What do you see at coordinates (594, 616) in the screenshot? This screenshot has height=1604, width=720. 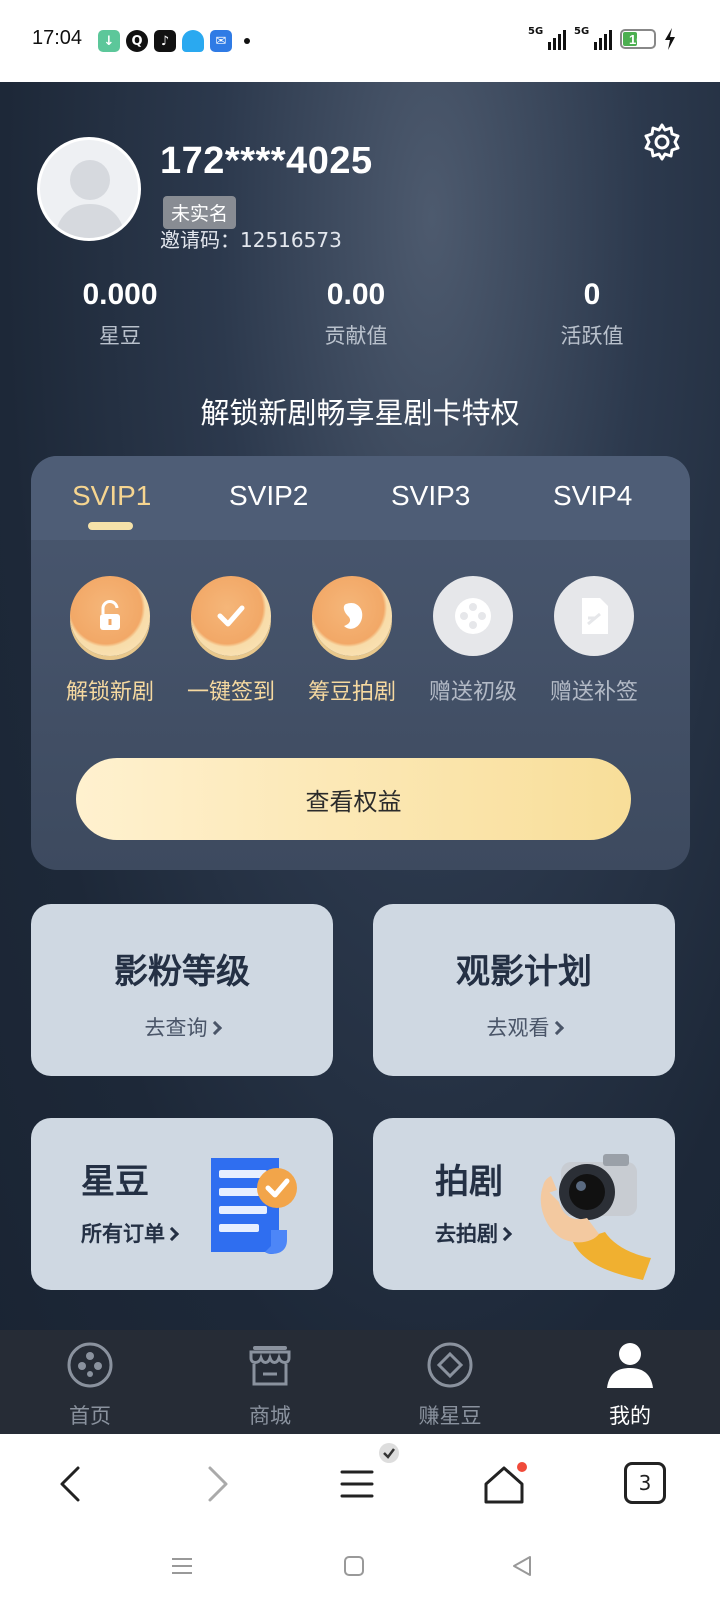 I see `document-icon` at bounding box center [594, 616].